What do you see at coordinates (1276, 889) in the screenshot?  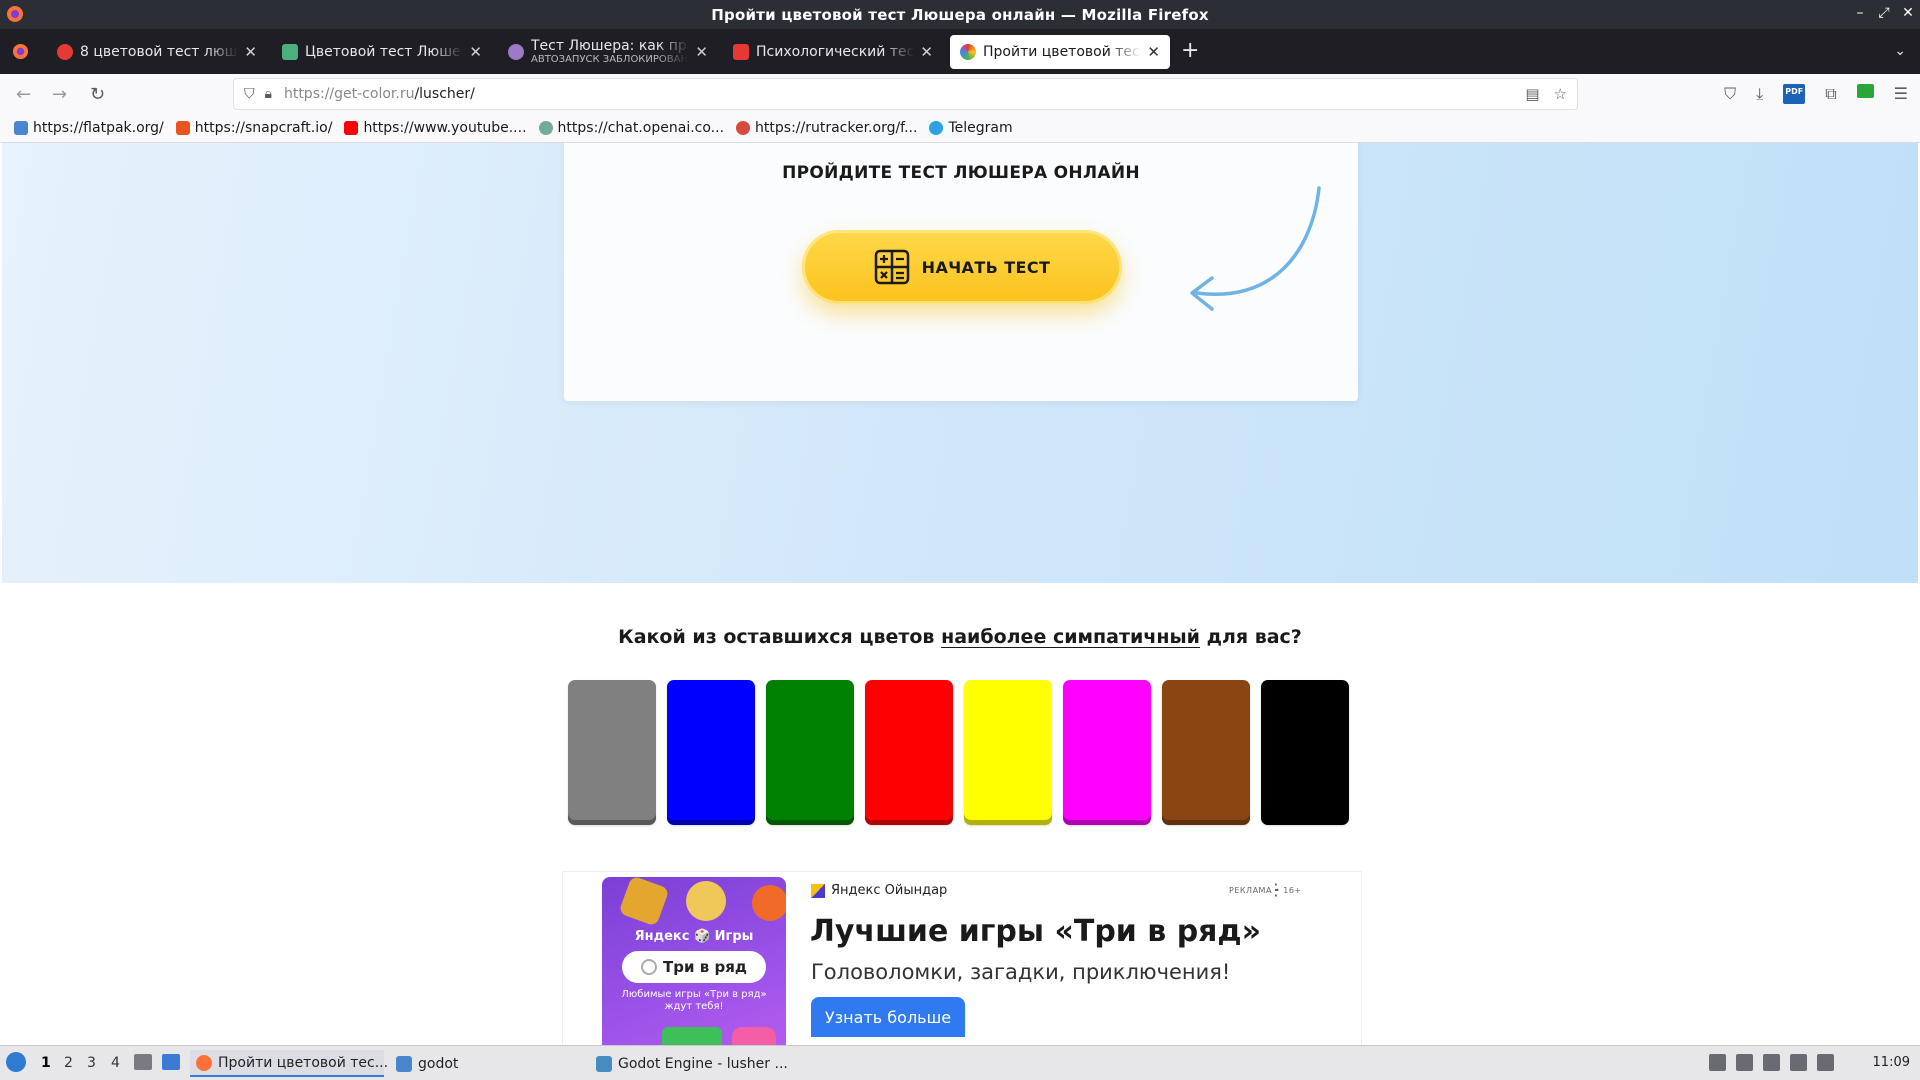 I see `more-options-icon: ⋮` at bounding box center [1276, 889].